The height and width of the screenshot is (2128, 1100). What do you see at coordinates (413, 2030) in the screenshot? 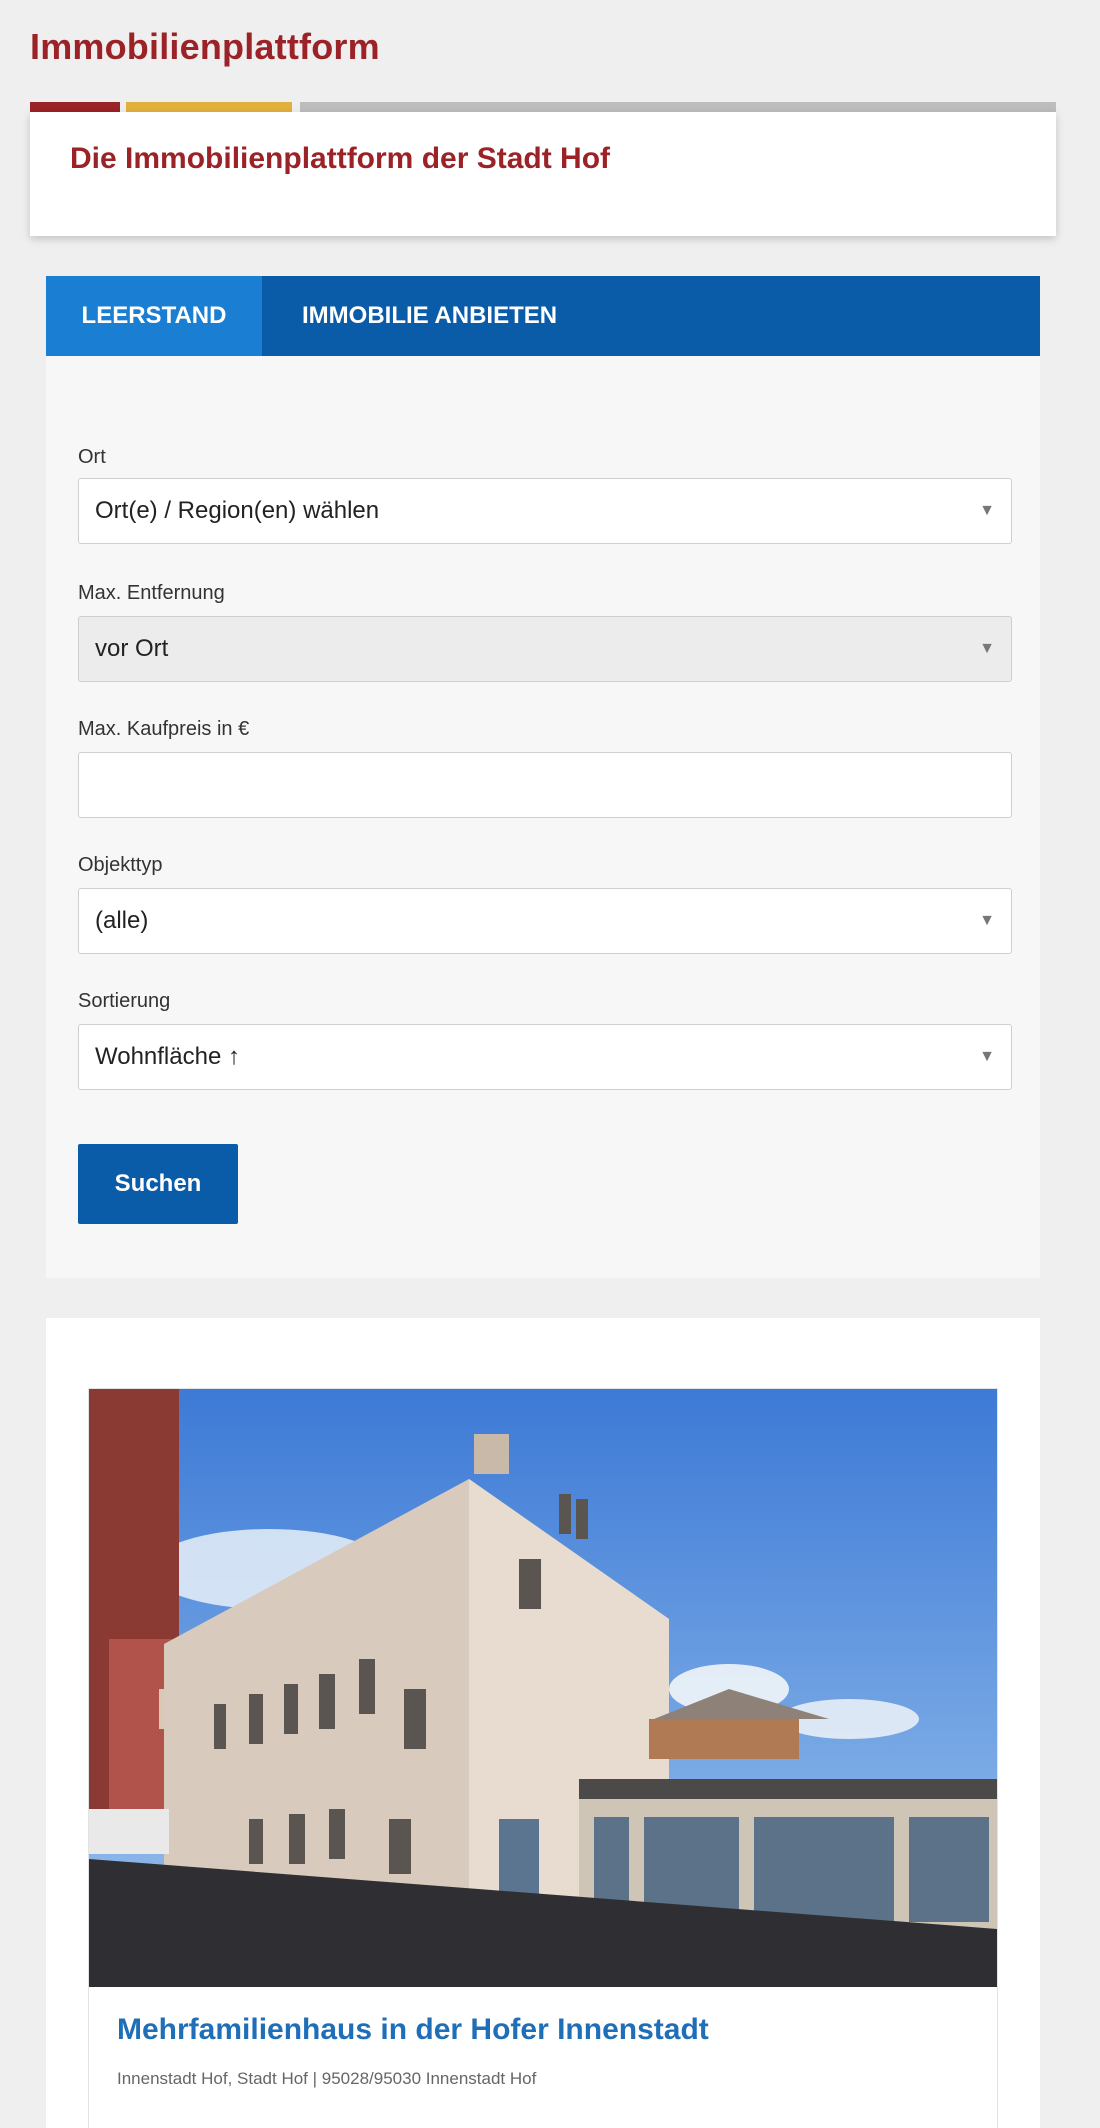
I see `result-title: Mehrfamilienhaus in der Hofer Innenstadt` at bounding box center [413, 2030].